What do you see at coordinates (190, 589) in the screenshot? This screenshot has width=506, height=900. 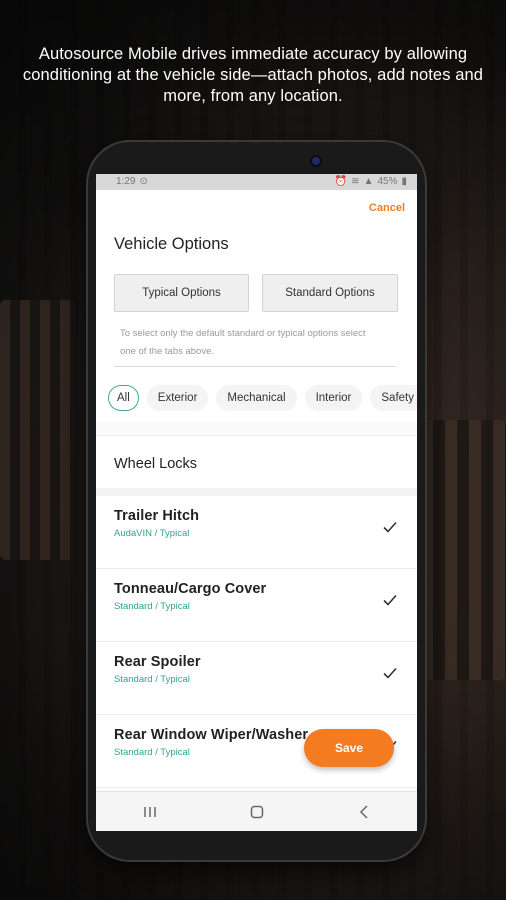 I see `option-name: Tonneau/Cargo Cover` at bounding box center [190, 589].